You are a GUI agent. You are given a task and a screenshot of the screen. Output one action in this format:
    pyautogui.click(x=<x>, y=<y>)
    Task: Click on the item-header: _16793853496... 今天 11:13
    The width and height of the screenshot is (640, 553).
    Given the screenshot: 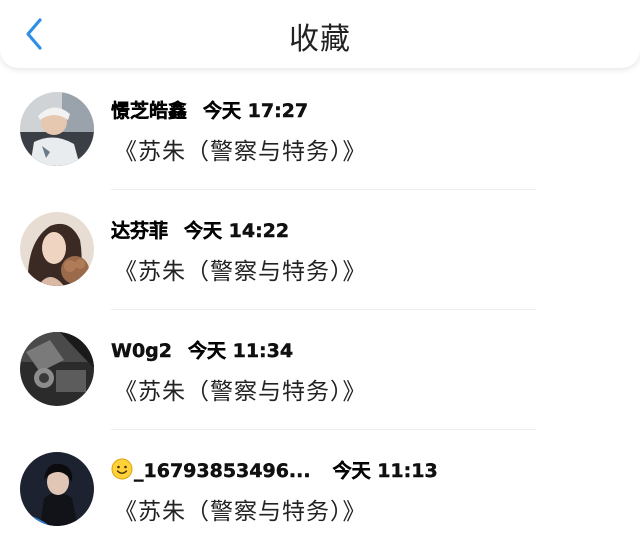 What is the action you would take?
    pyautogui.click(x=274, y=471)
    